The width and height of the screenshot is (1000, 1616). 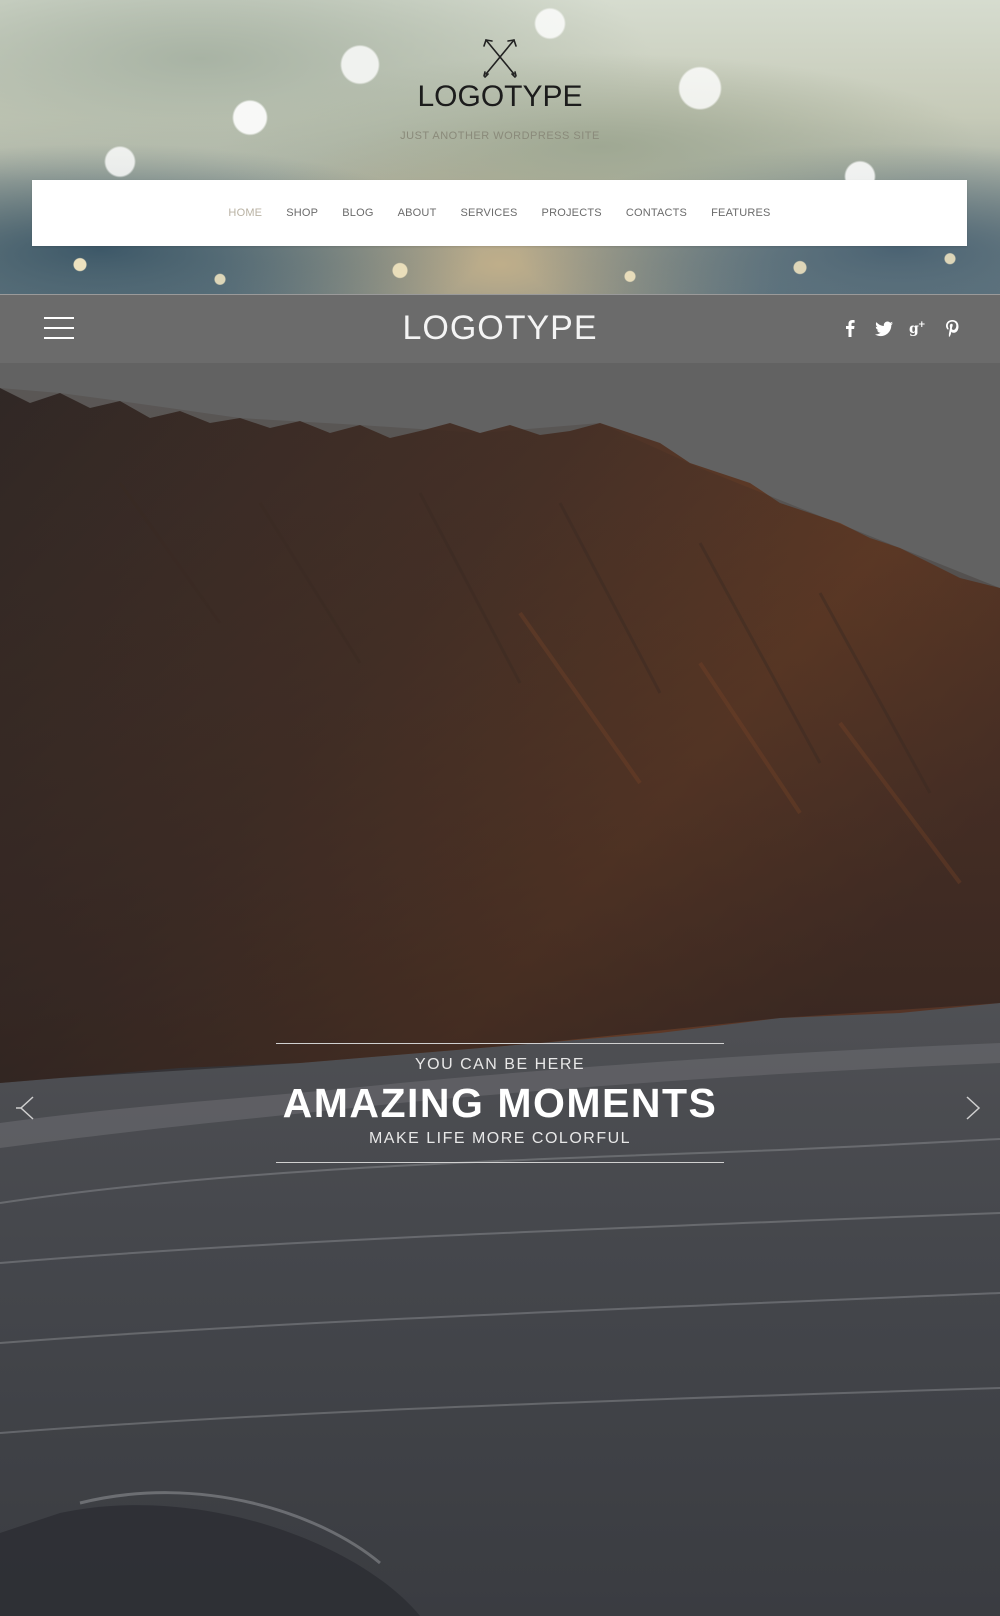 What do you see at coordinates (740, 213) in the screenshot?
I see `nav-item-features: FEATURES` at bounding box center [740, 213].